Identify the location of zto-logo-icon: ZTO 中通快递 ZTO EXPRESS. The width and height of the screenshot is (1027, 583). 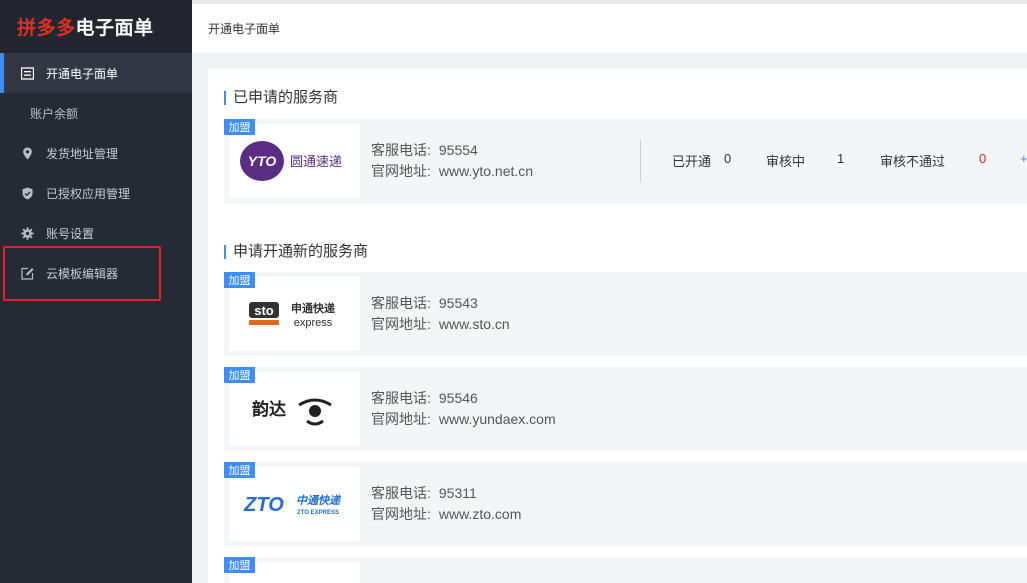
(292, 505).